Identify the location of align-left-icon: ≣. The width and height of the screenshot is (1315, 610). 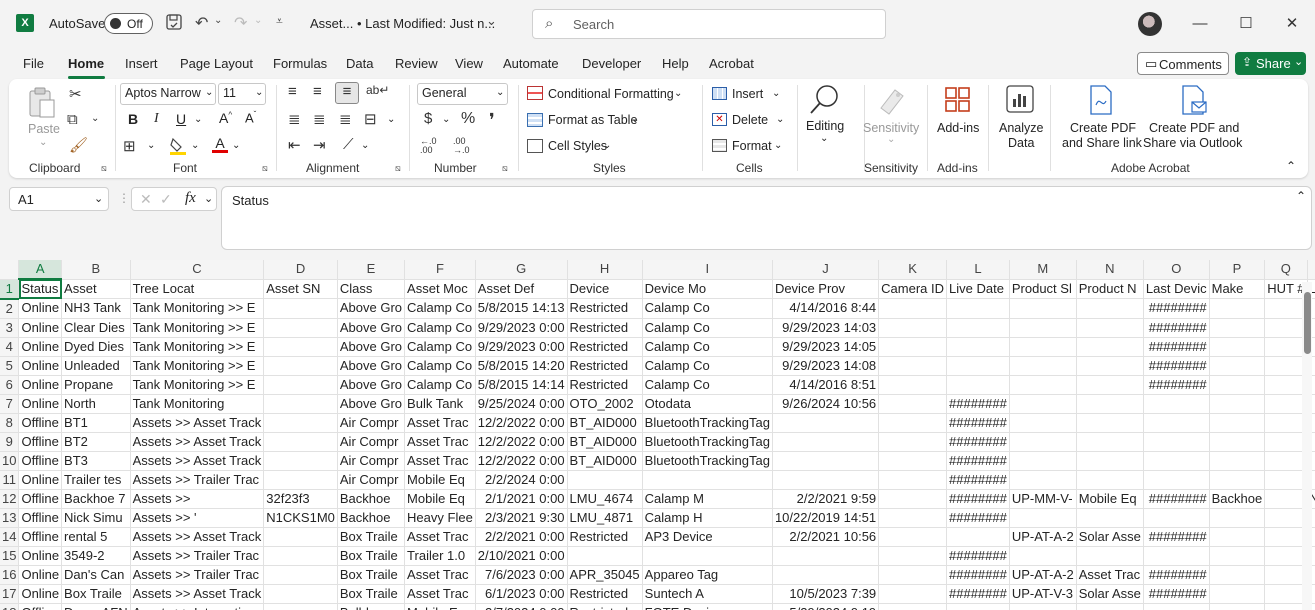
(294, 119).